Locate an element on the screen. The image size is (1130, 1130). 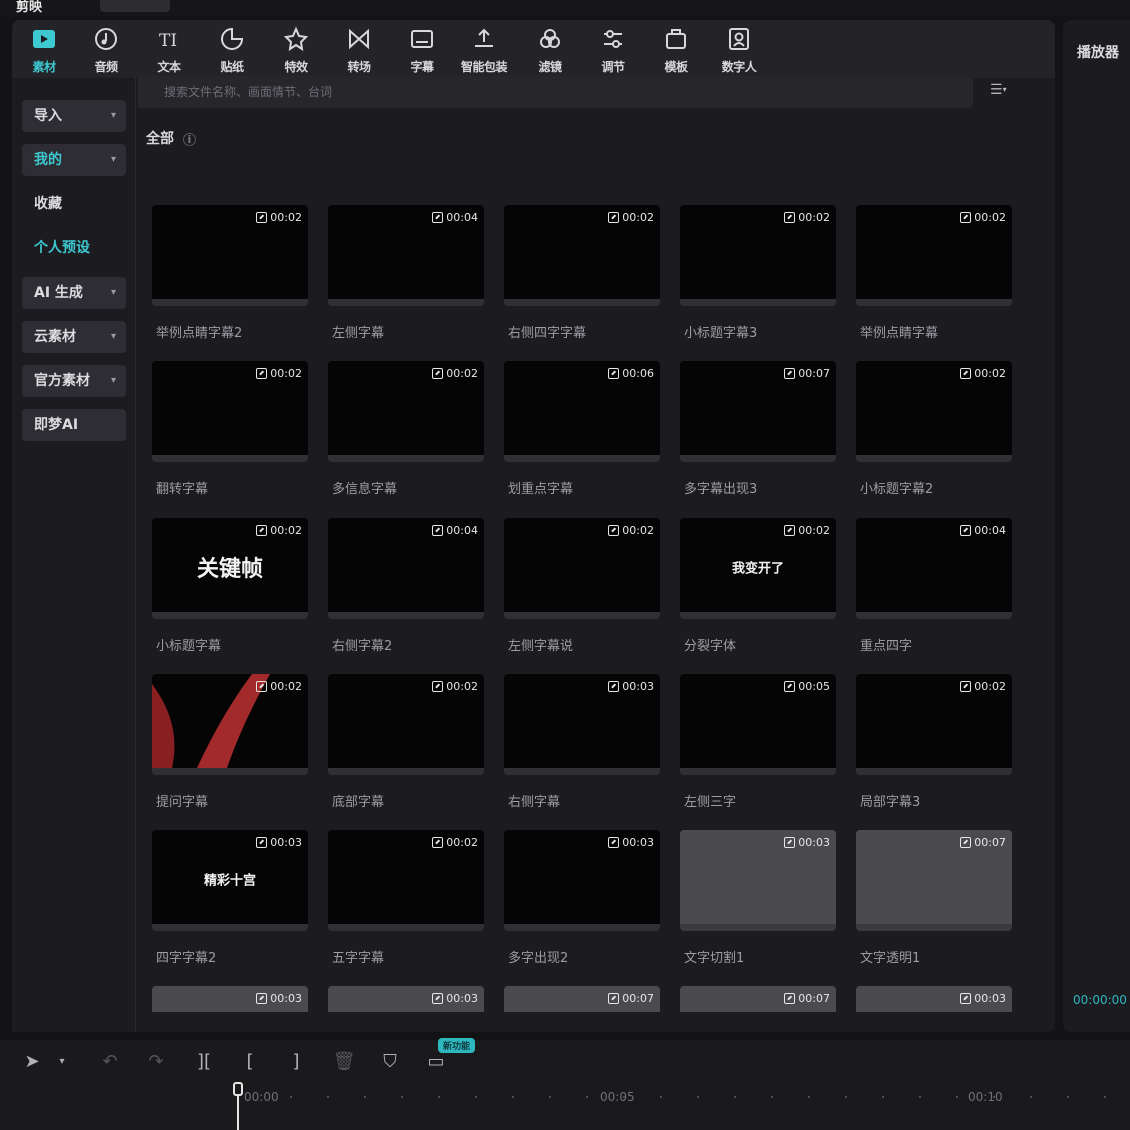
media-card: 00:04 重点四字 is located at coordinates (934, 588).